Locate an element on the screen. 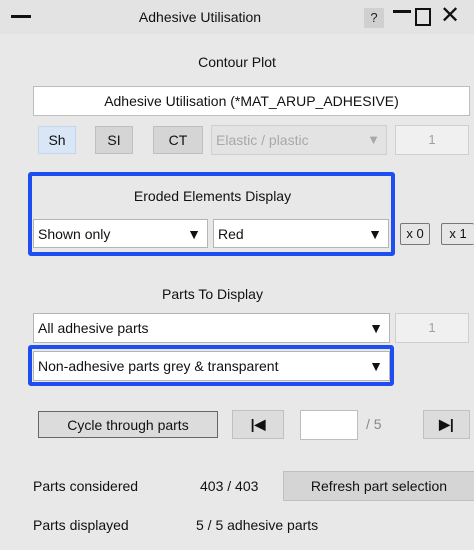 The height and width of the screenshot is (550, 474). skip-first-button: |◀ is located at coordinates (258, 424).